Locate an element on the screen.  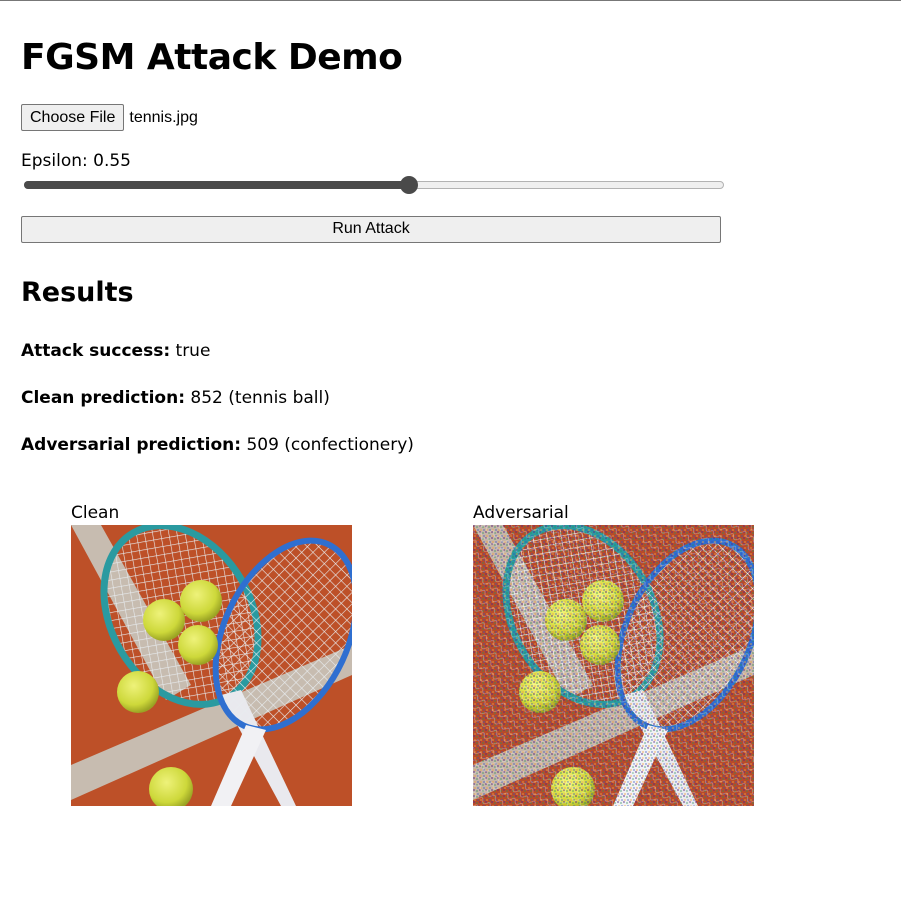
adversarial-image-block: Adversarial is located at coordinates (613, 653).